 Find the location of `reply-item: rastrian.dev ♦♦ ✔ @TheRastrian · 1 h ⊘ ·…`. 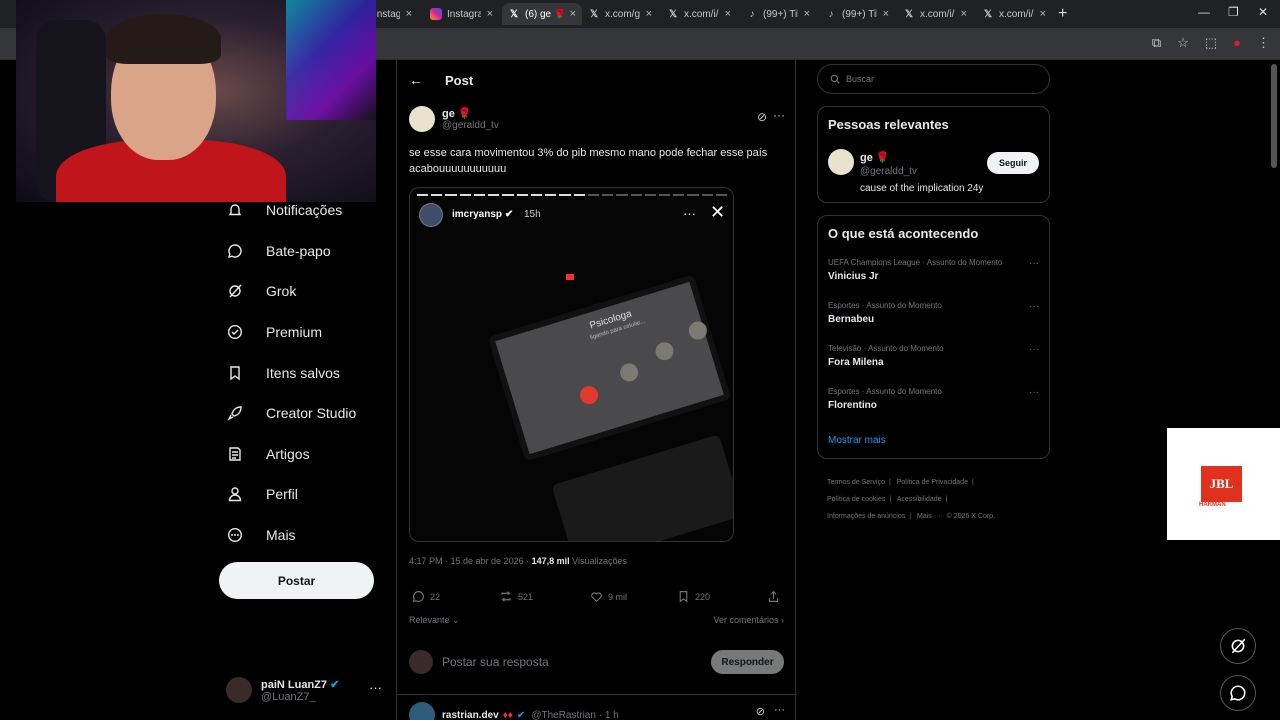

reply-item: rastrian.dev ♦♦ ✔ @TheRastrian · 1 h ⊘ ·… is located at coordinates (598, 711).